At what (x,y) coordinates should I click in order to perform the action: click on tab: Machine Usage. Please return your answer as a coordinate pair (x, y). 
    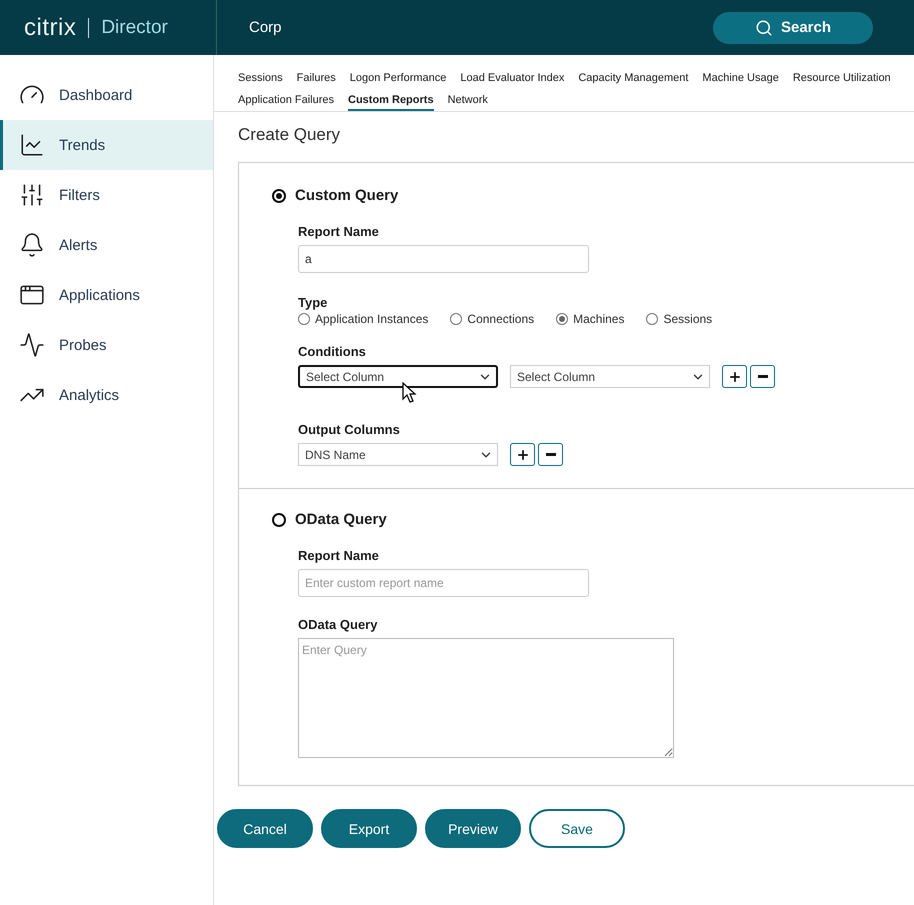
    Looking at the image, I should click on (740, 78).